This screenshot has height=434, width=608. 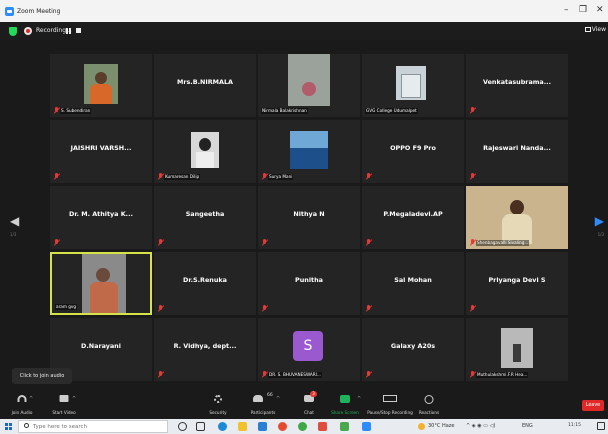 I want to click on view-button: View, so click(x=595, y=29).